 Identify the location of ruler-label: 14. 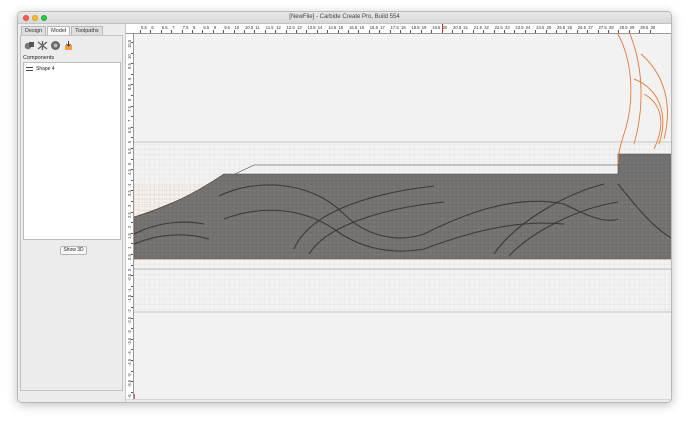
(320, 27).